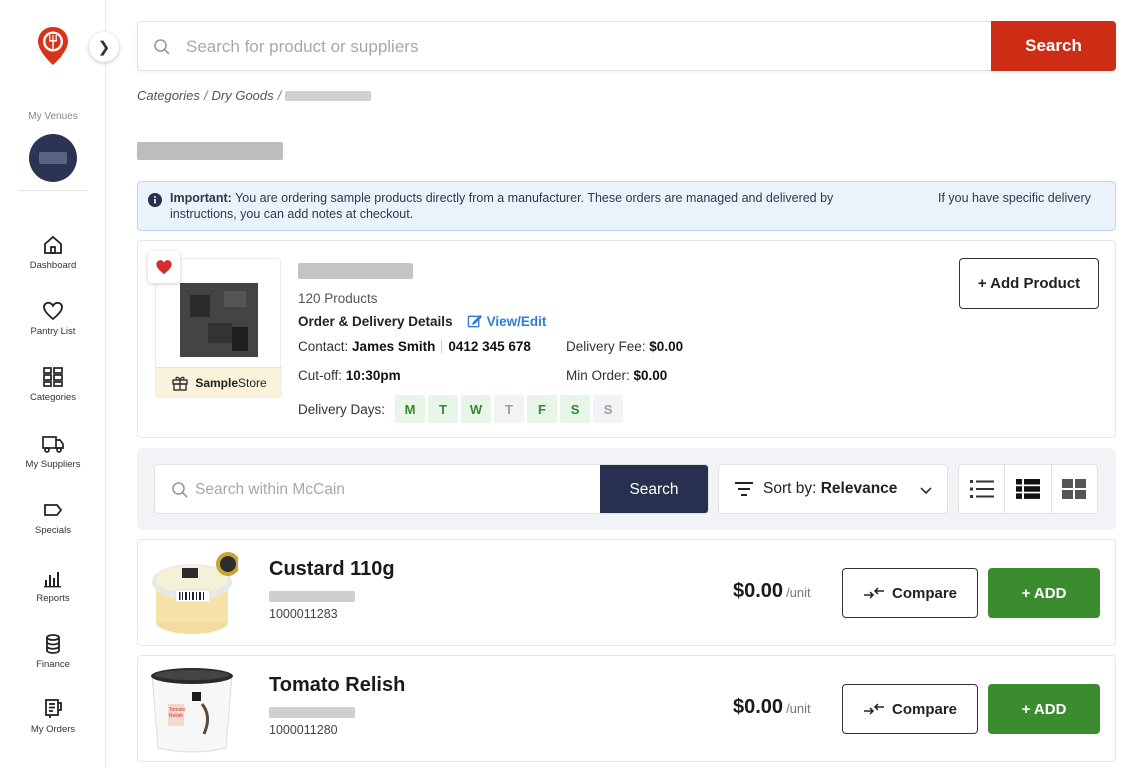  I want to click on delivery-days: Delivery Days: M T W T F S S, so click(462, 409).